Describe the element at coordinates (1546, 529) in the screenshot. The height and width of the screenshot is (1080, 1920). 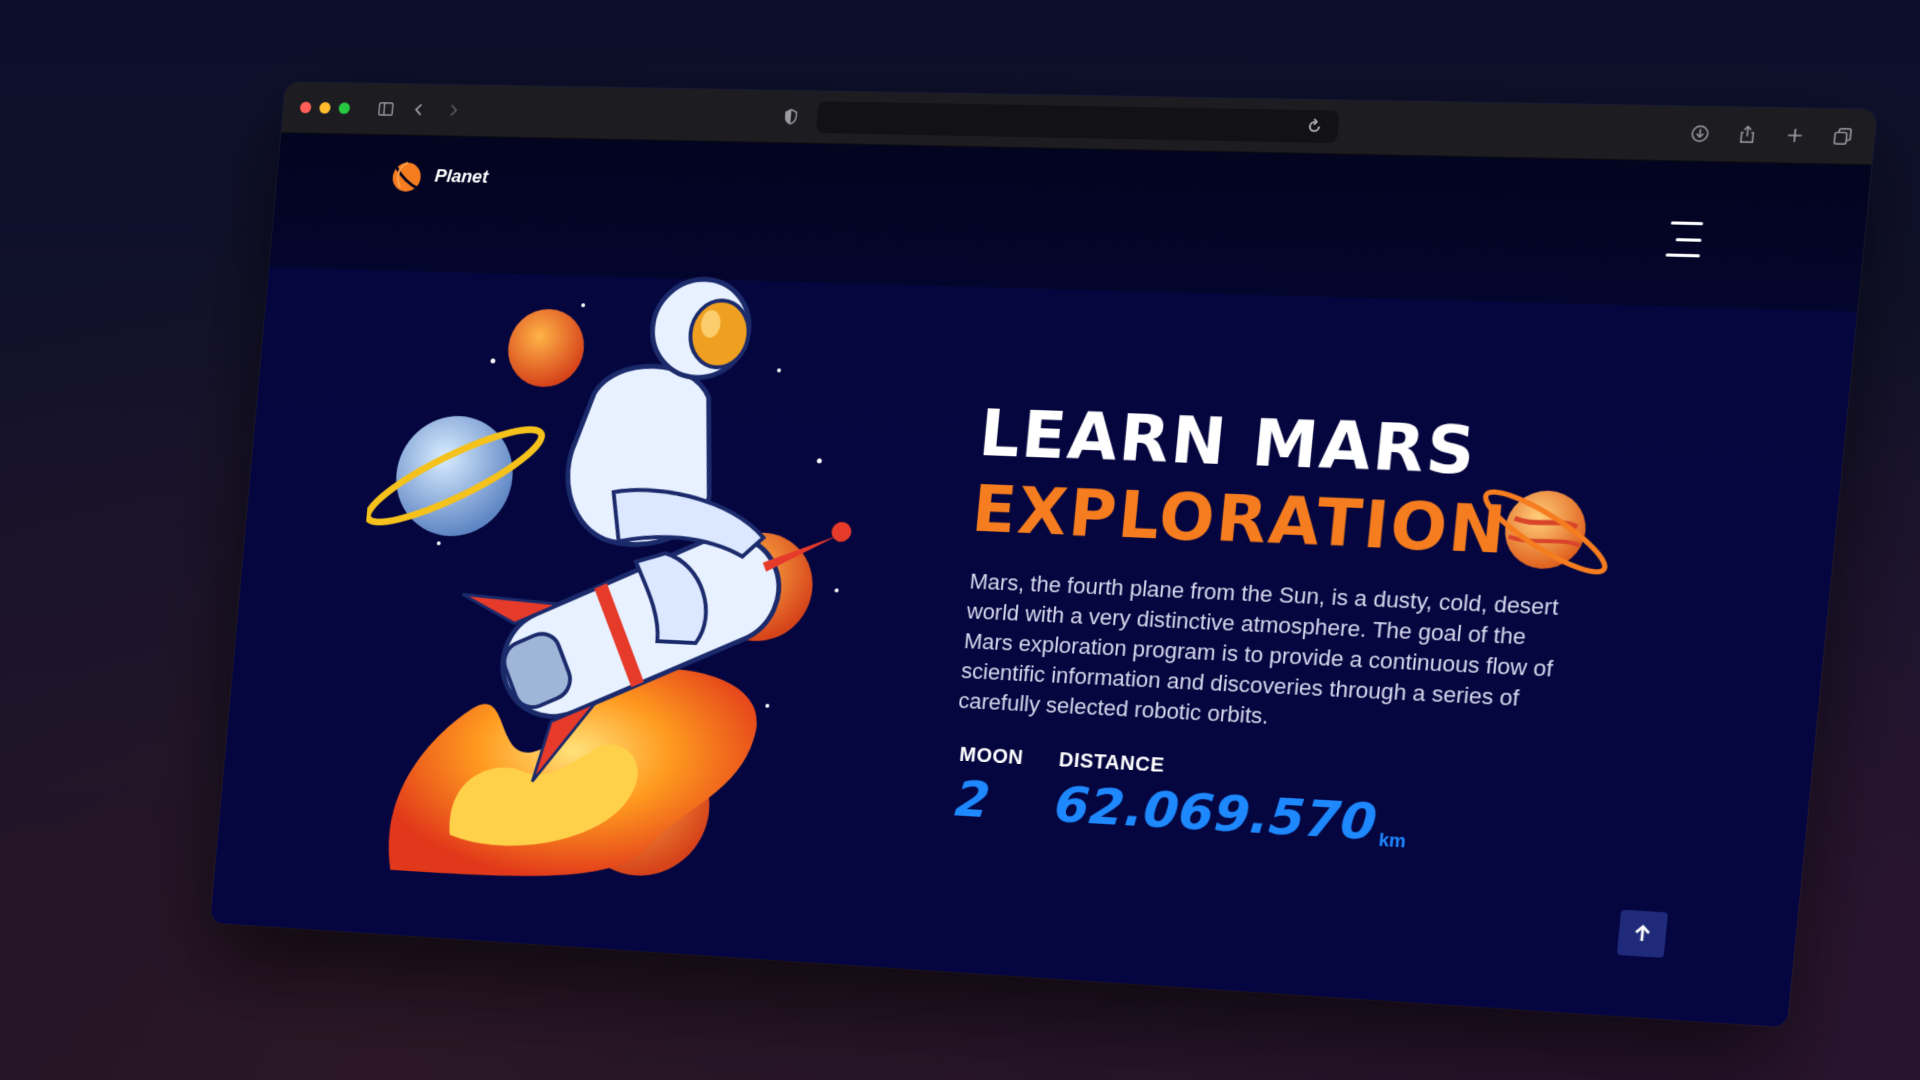
I see `ringed-planet-icon` at that location.